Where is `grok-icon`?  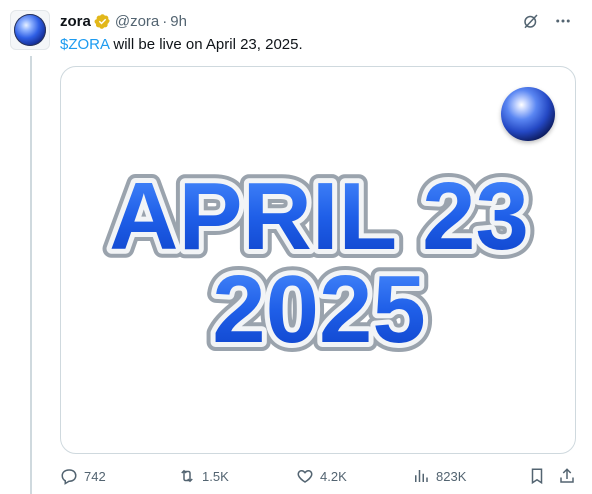 grok-icon is located at coordinates (531, 21).